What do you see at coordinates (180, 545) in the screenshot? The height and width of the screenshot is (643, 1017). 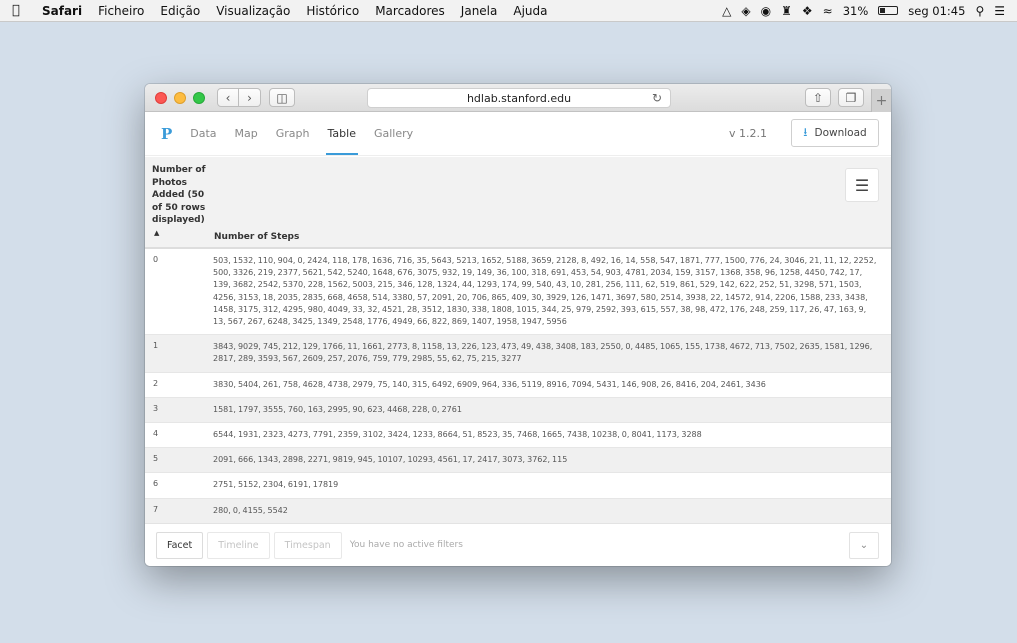 I see `facet-button: Facet` at bounding box center [180, 545].